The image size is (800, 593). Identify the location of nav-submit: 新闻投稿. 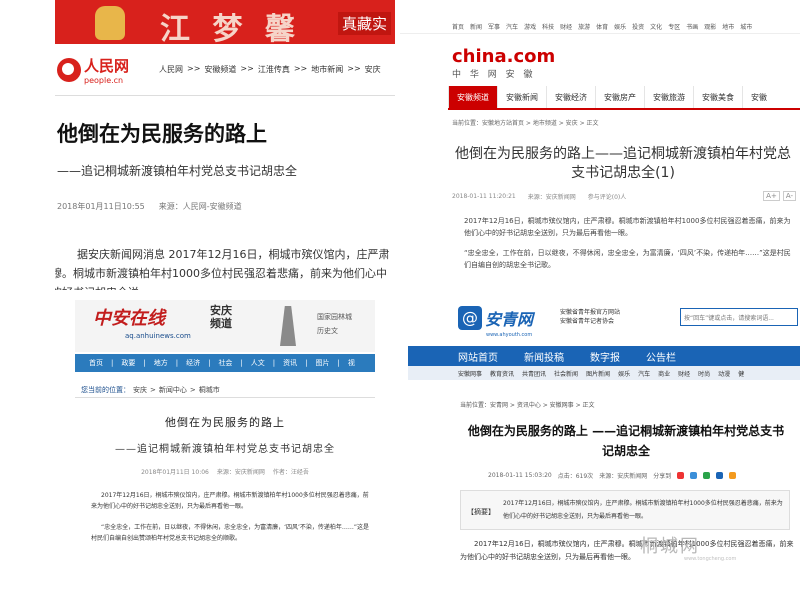
(544, 356).